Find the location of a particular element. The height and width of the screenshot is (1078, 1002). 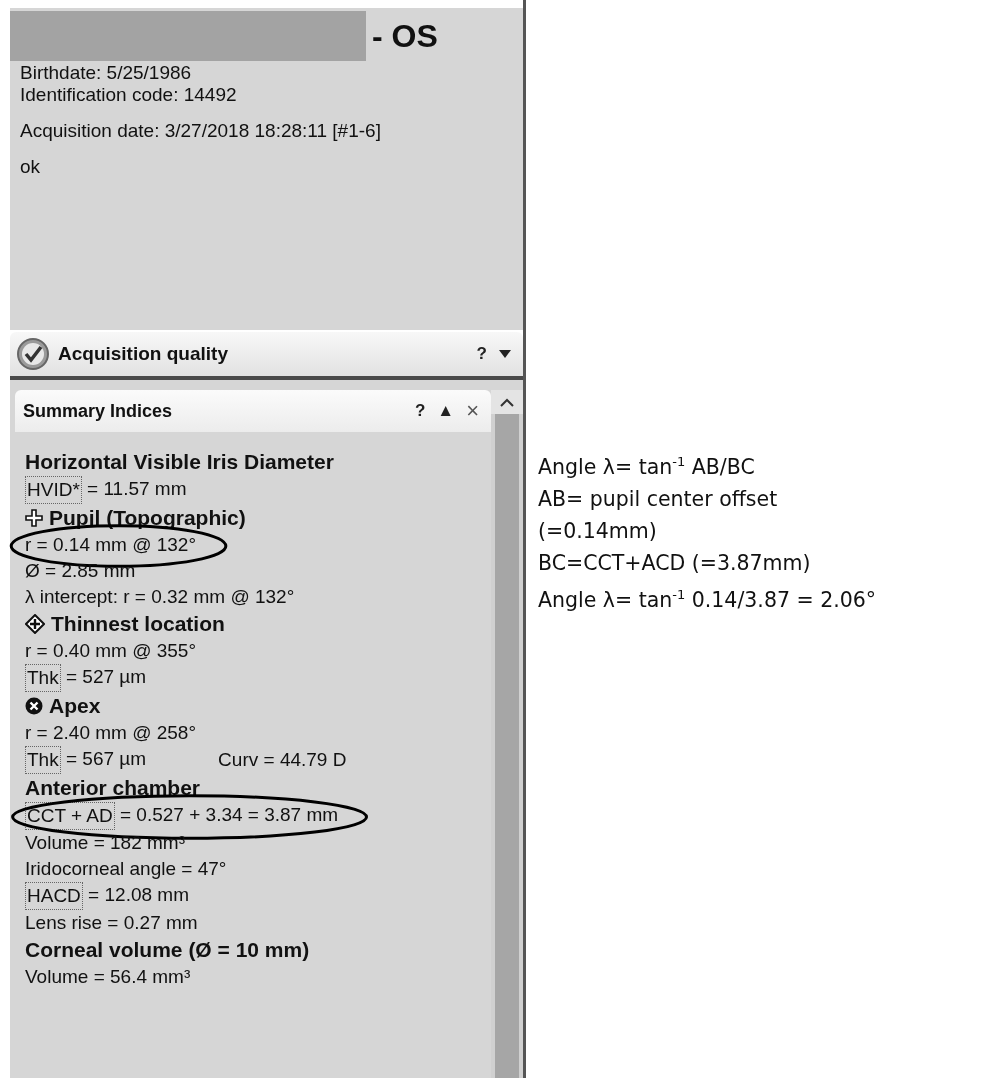

section-heading: Thinnest location is located at coordinates (138, 624).